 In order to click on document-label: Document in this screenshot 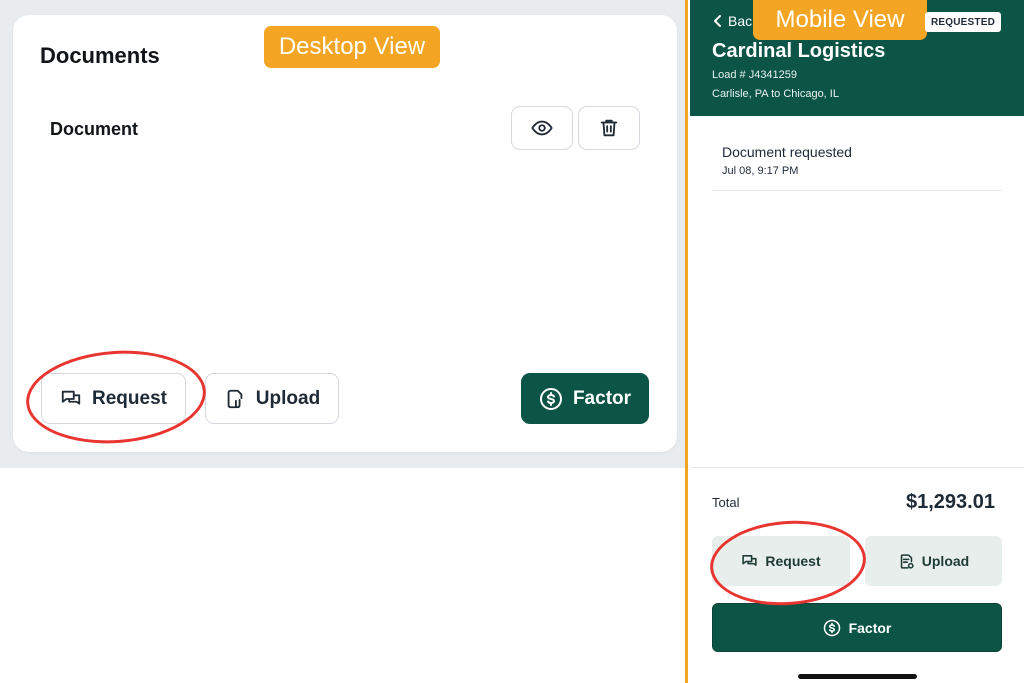, I will do `click(94, 129)`.